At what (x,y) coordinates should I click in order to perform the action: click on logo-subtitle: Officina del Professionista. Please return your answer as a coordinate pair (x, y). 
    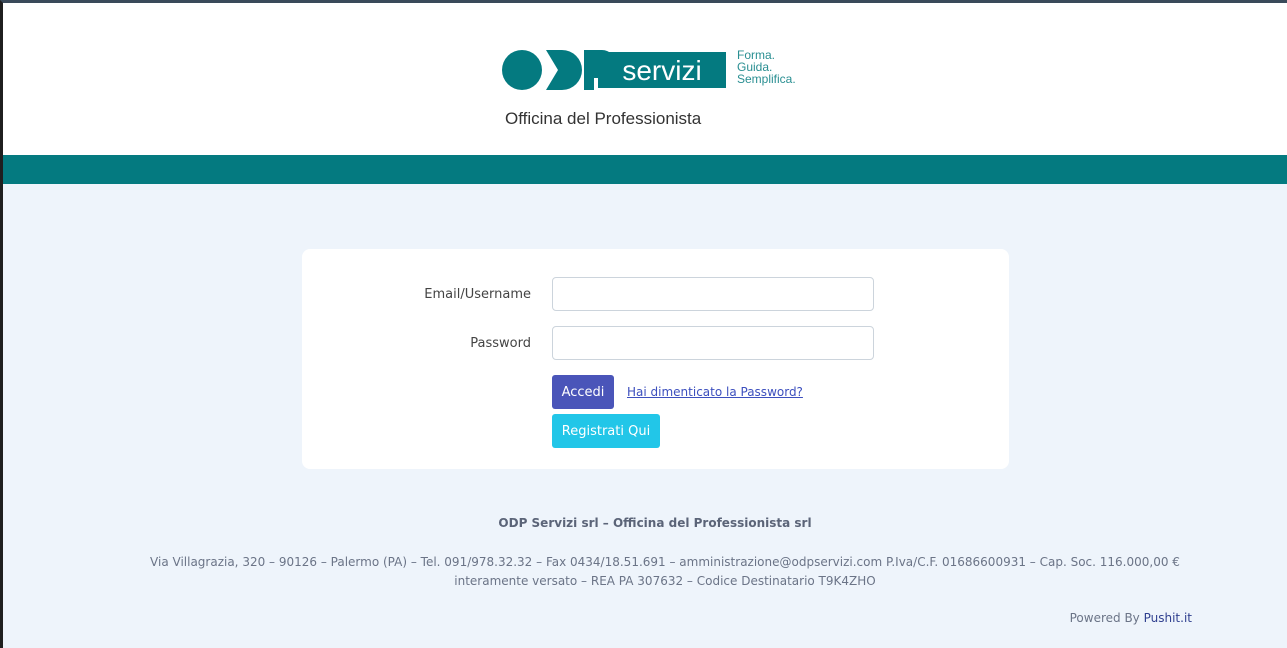
    Looking at the image, I should click on (603, 118).